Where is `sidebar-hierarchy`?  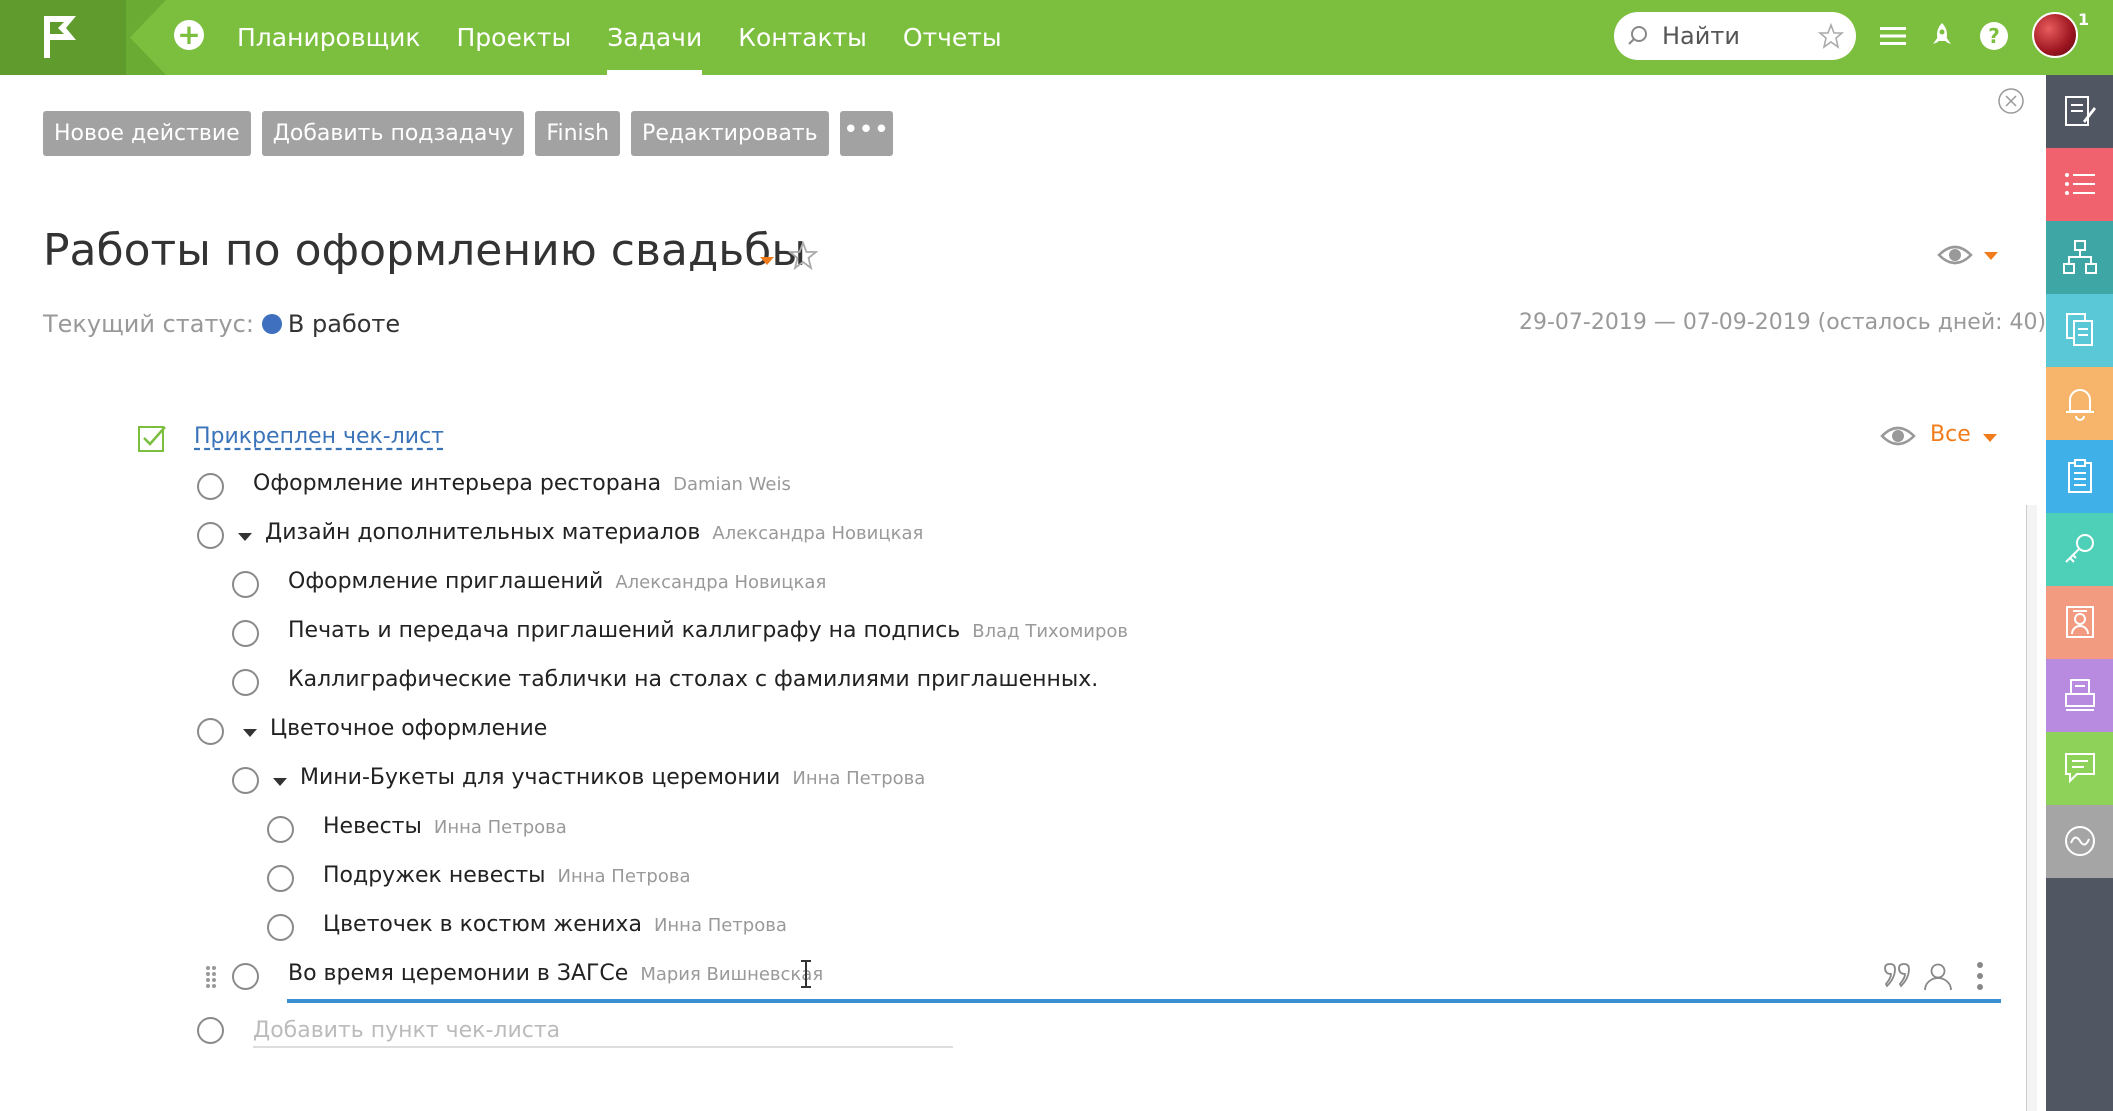
sidebar-hierarchy is located at coordinates (2079, 257).